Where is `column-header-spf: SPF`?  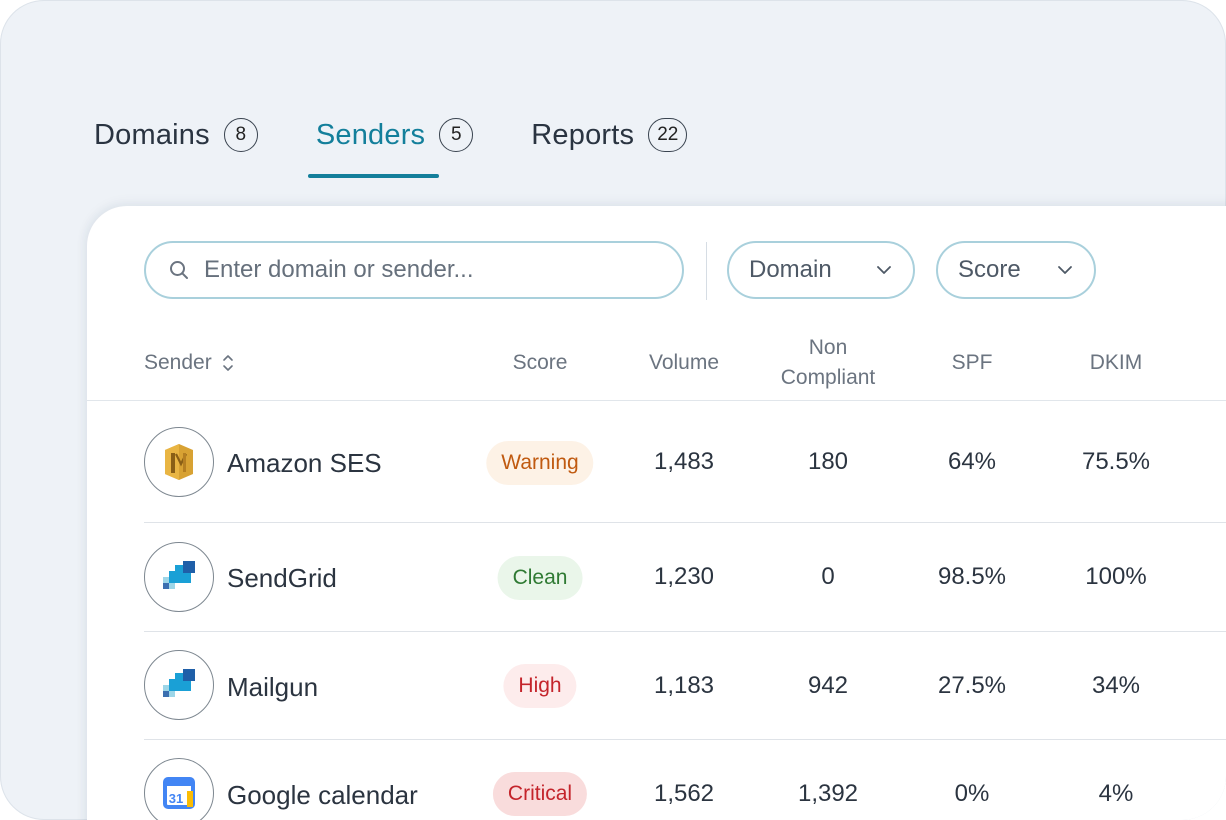 column-header-spf: SPF is located at coordinates (972, 363).